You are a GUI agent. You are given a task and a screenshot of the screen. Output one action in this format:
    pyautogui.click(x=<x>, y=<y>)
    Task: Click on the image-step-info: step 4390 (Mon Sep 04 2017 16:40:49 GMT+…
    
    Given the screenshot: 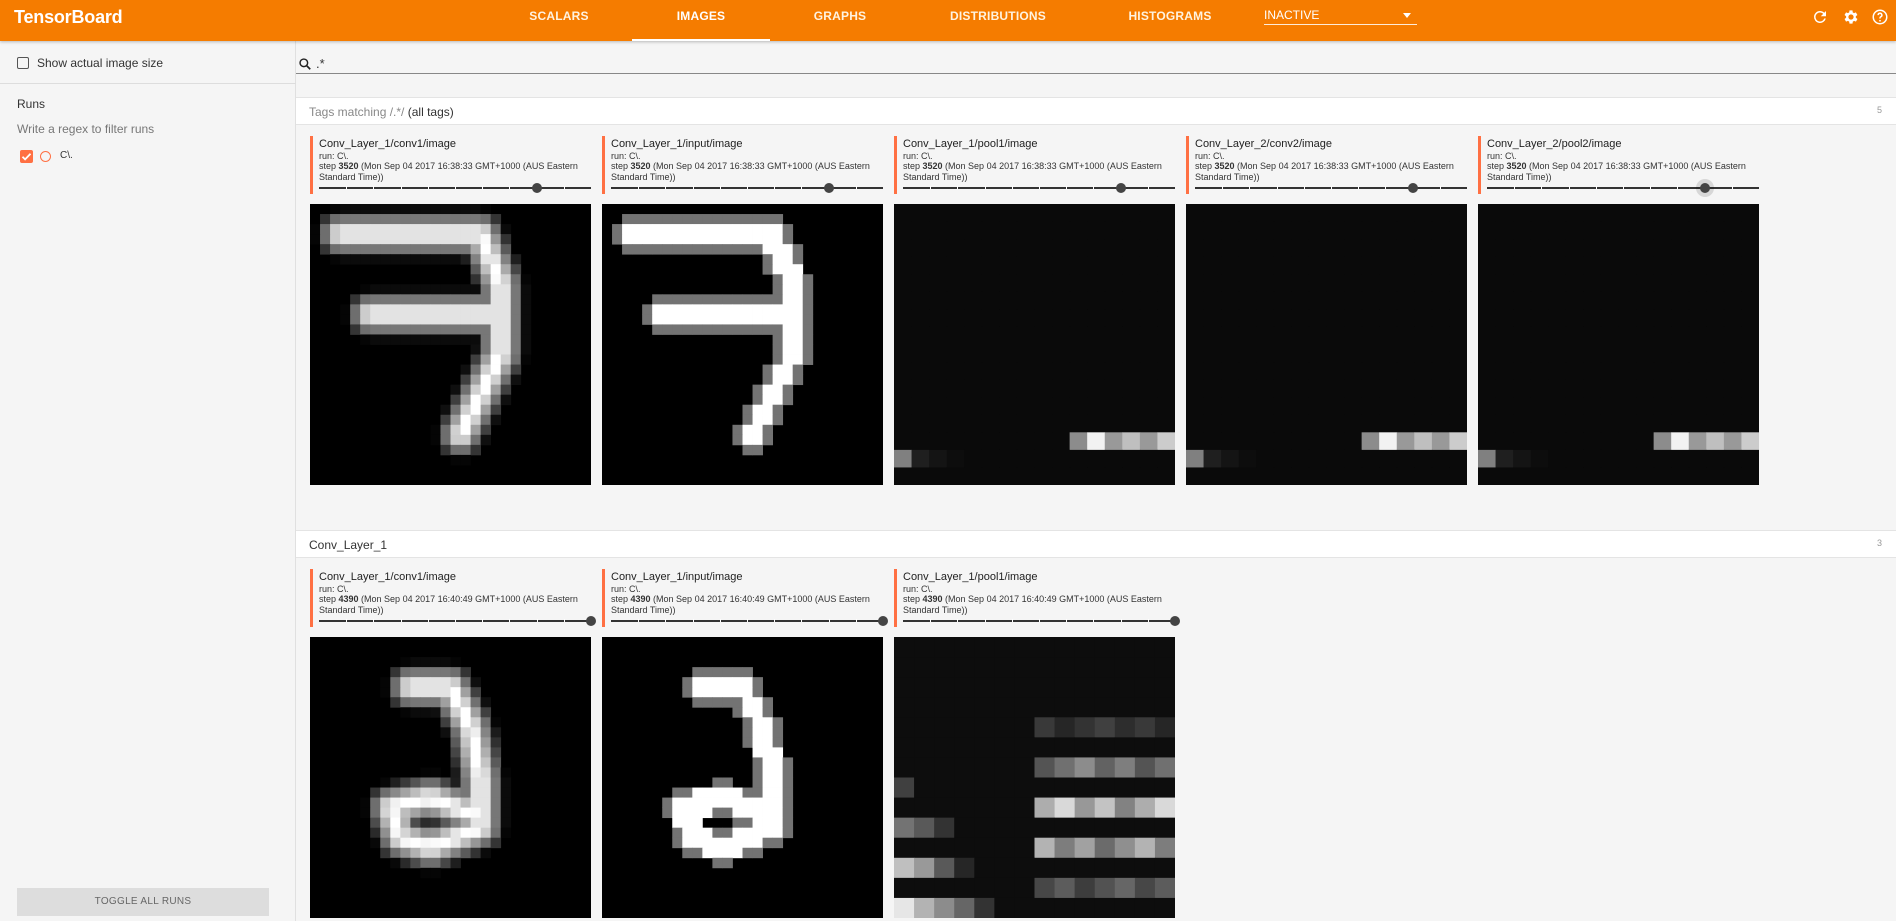 What is the action you would take?
    pyautogui.click(x=1039, y=605)
    